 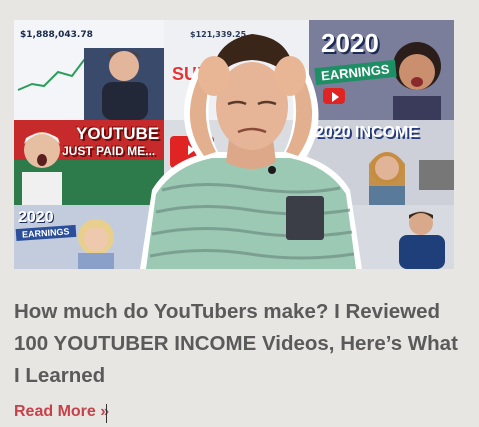 I want to click on read-more-link: Read More », so click(x=61, y=412).